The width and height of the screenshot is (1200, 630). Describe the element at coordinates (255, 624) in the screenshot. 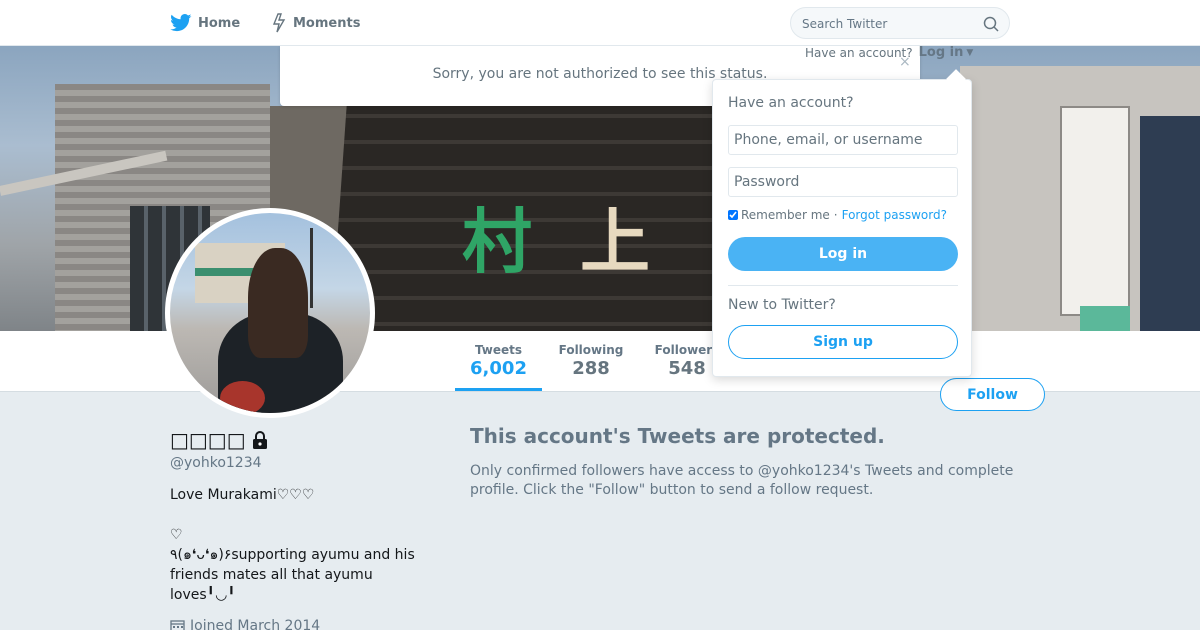

I see `joined-text: Joined March 2014` at that location.